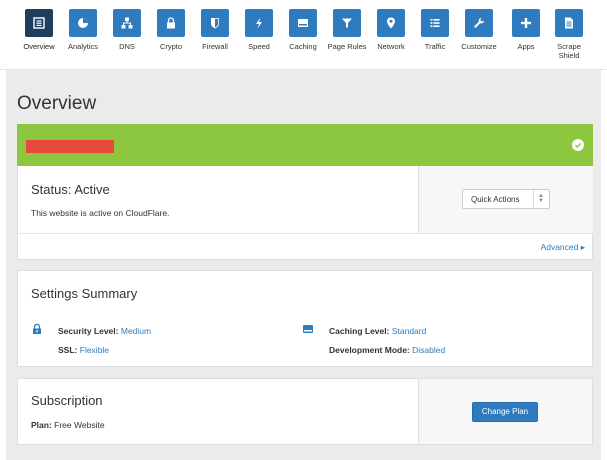  Describe the element at coordinates (391, 23) in the screenshot. I see `location-pin-icon` at that location.